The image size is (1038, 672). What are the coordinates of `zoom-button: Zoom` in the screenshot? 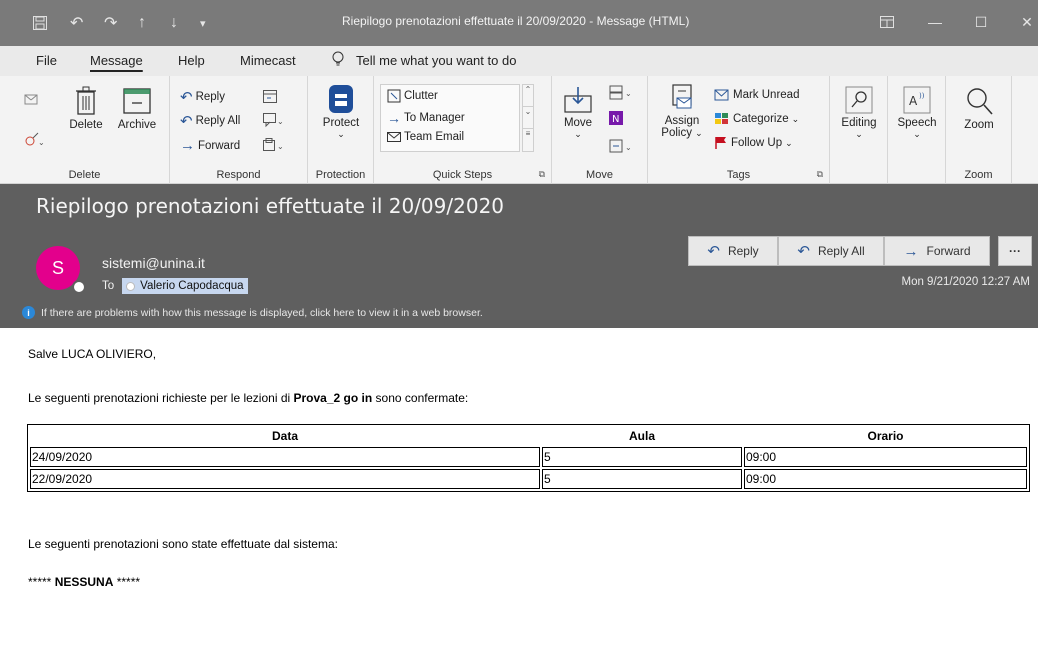 It's located at (979, 108).